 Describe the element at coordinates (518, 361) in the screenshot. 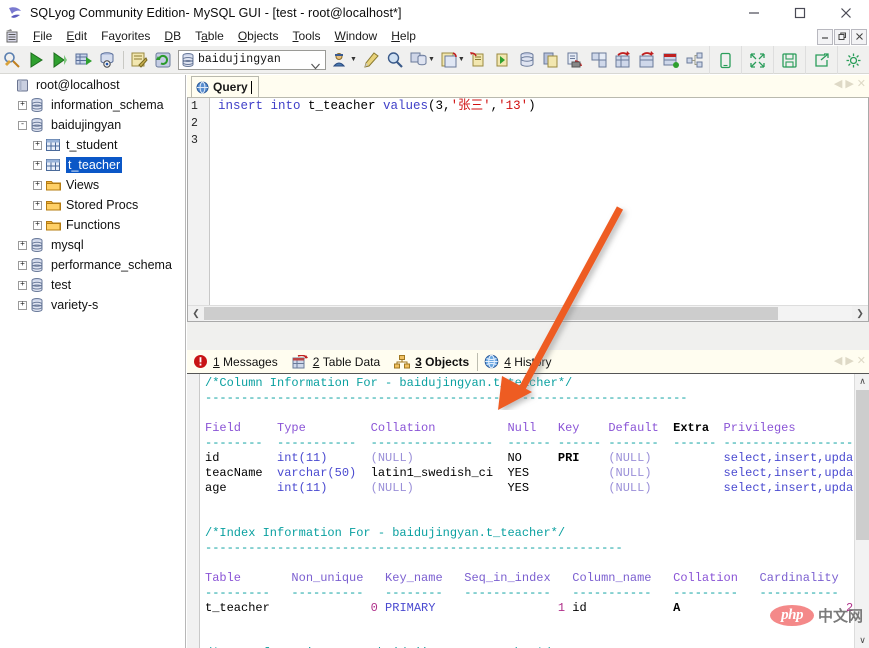

I see `tab-history: 4 History` at that location.